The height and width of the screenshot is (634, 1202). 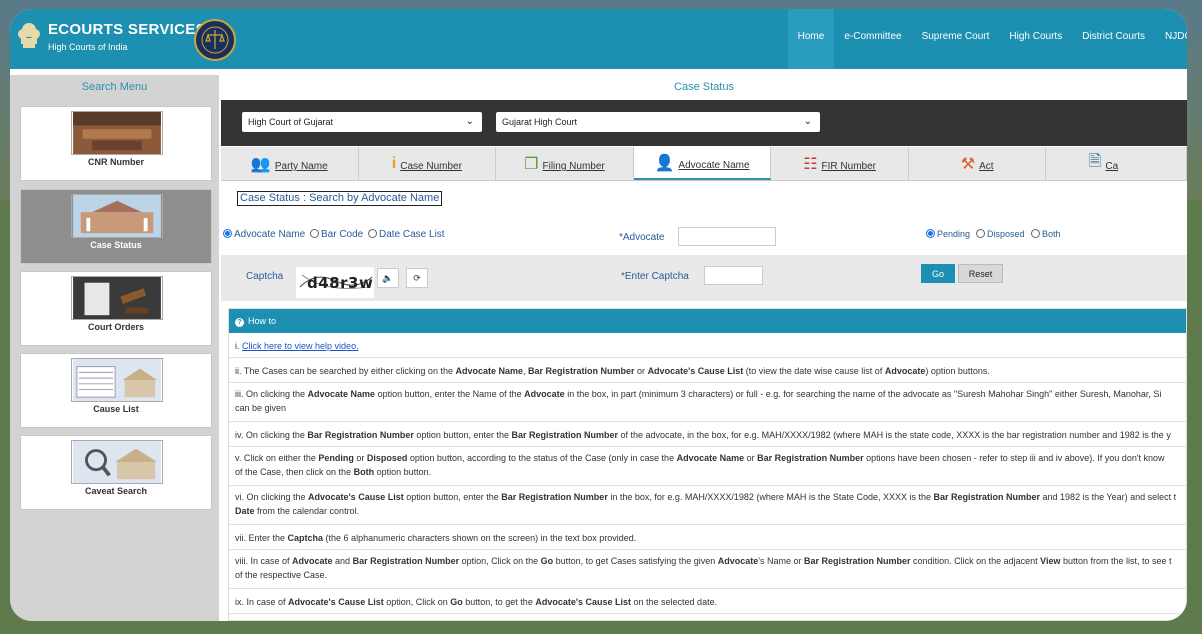 I want to click on tab-party-name: 👥 Party Name, so click(x=290, y=163).